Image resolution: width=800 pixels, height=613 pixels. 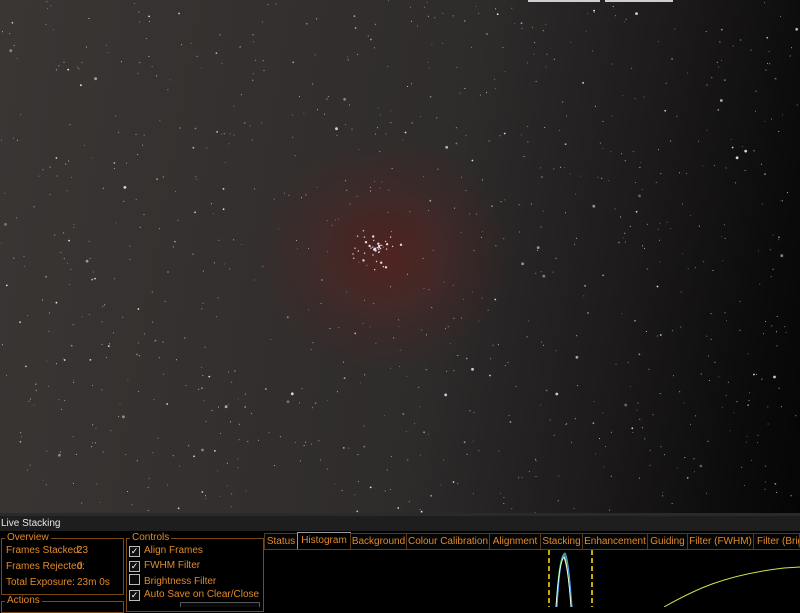 I want to click on fwhm-filter-toggle: ✓ FWHM Filter, so click(x=164, y=566).